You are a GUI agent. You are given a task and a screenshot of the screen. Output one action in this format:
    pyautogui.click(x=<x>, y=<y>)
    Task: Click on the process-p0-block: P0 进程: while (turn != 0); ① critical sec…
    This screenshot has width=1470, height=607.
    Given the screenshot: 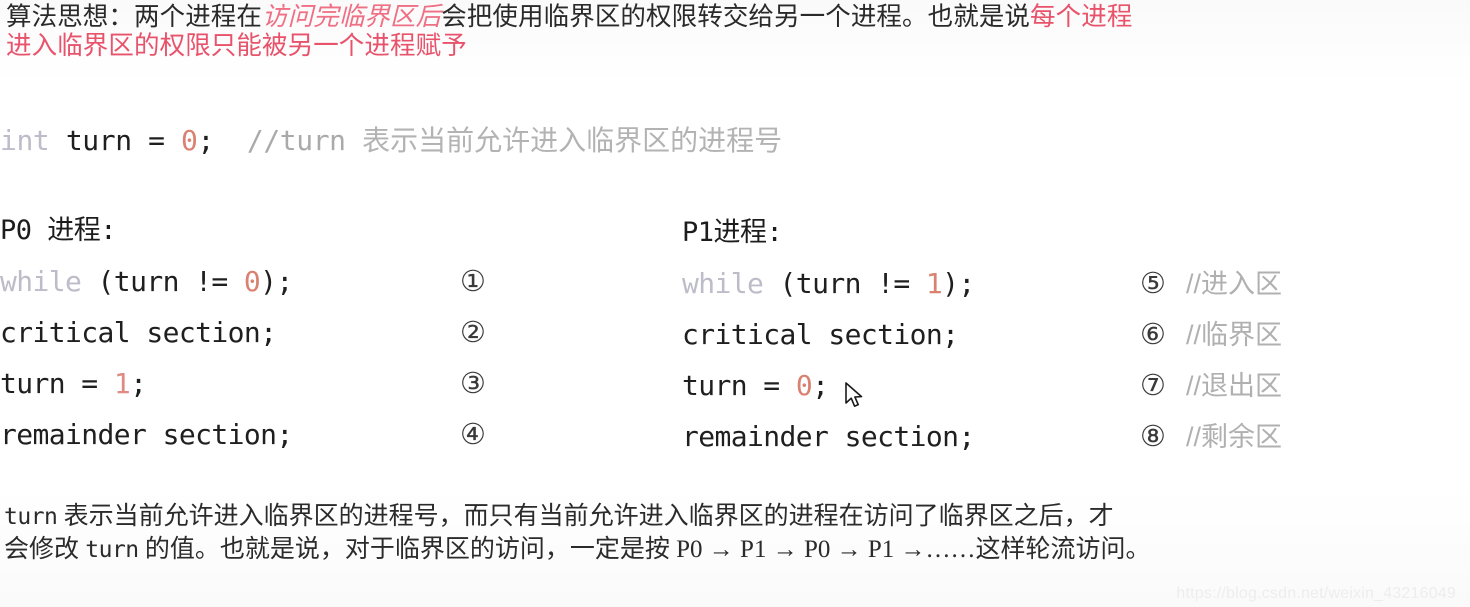 What is the action you would take?
    pyautogui.click(x=243, y=341)
    